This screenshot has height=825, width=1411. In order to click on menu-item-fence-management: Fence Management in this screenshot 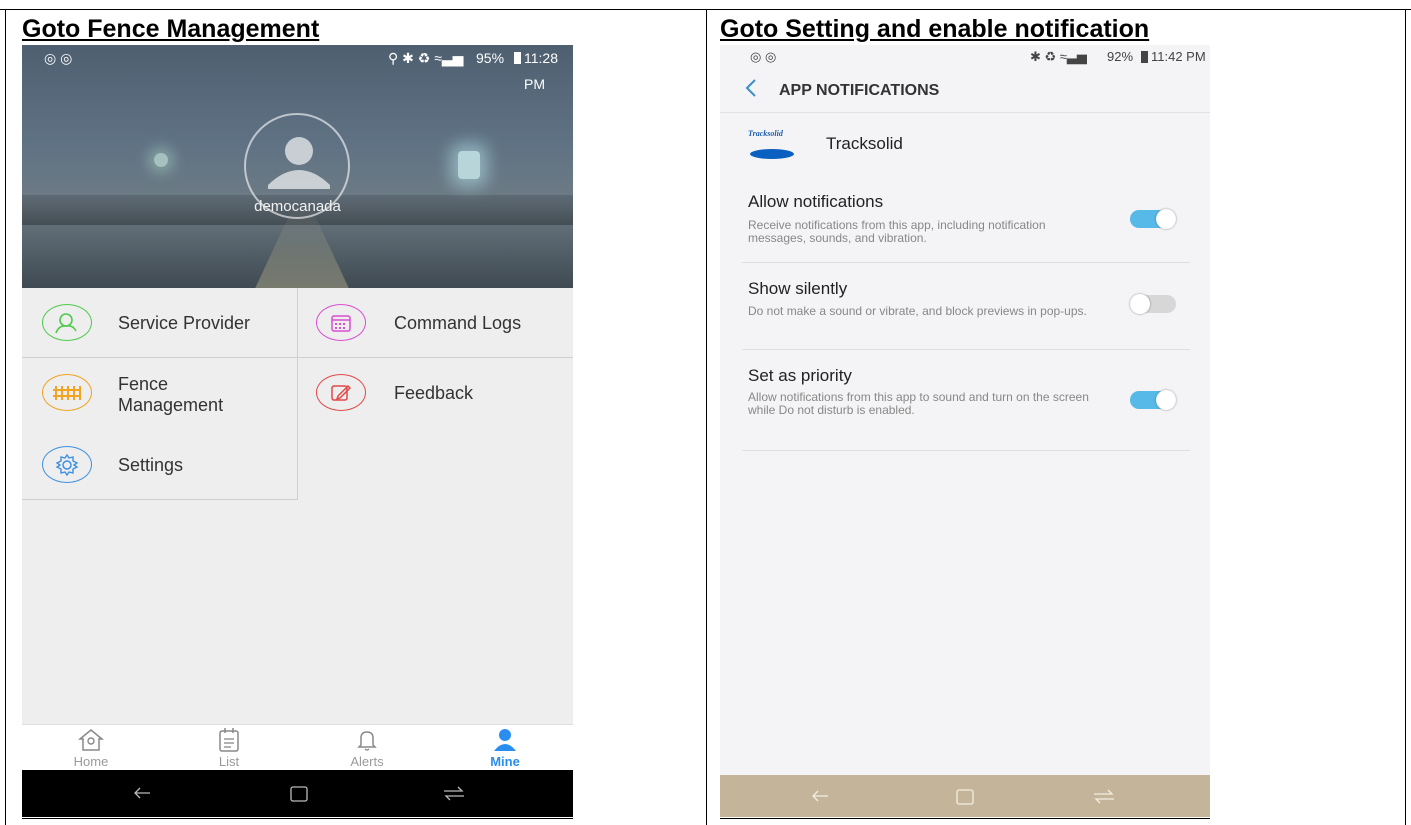, I will do `click(159, 394)`.